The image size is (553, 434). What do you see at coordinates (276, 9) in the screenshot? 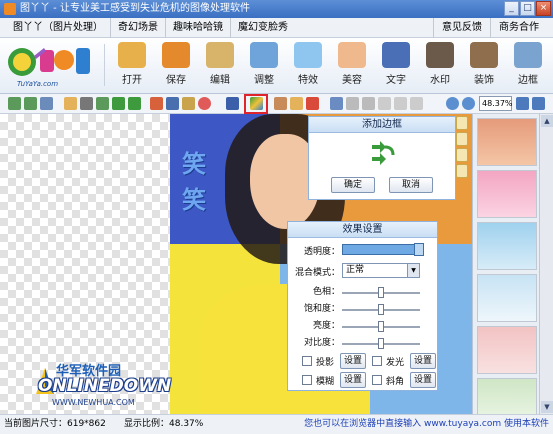
I see `title-bar: 图丫丫 - 让专业美工感受到失业危机的图像处理软件 _ □ ×` at bounding box center [276, 9].